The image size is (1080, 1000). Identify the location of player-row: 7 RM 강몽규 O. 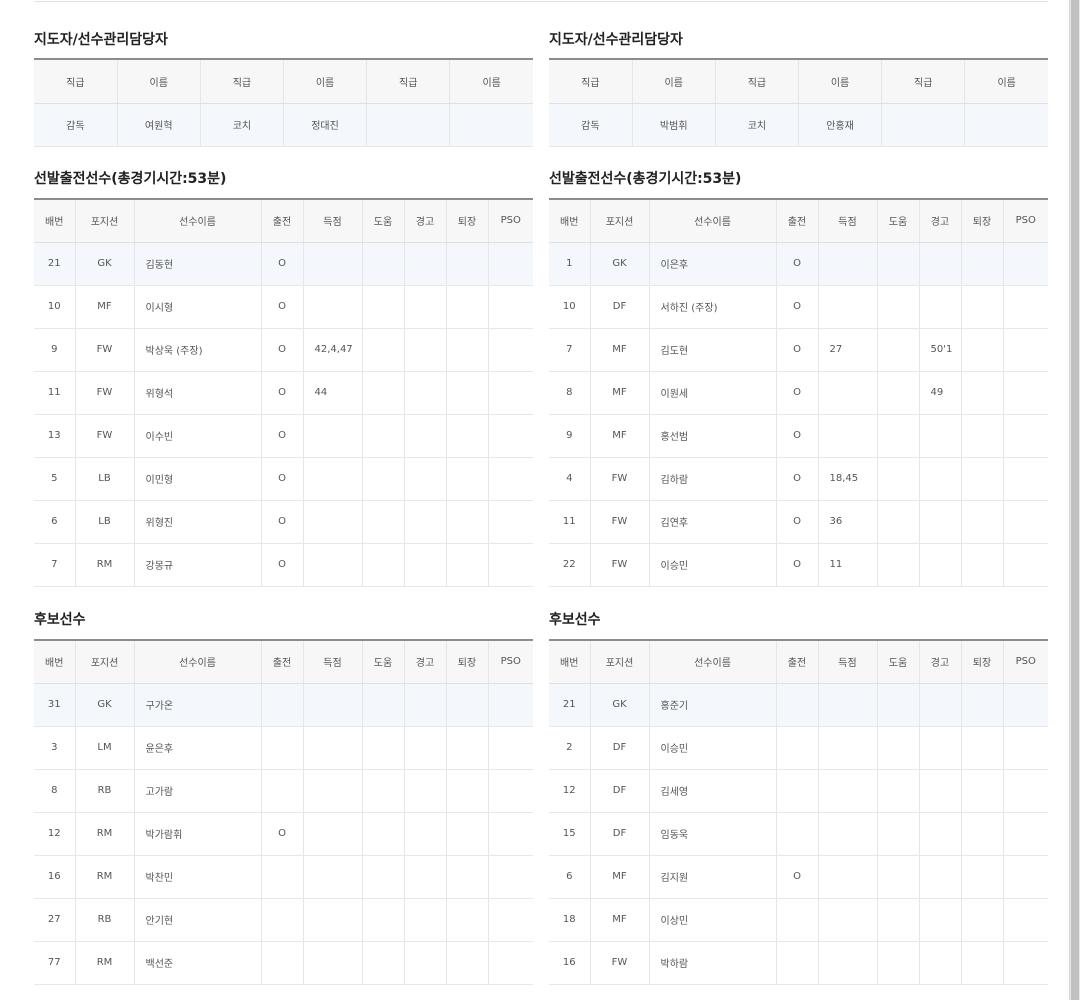
(283, 565).